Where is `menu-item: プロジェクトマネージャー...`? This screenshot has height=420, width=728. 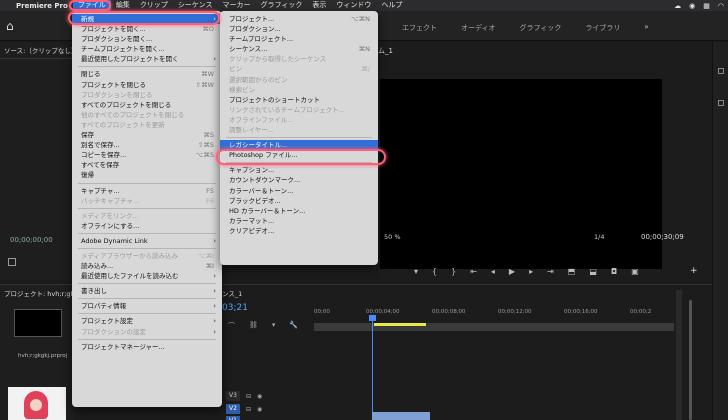 menu-item: プロジェクトマネージャー... is located at coordinates (147, 347).